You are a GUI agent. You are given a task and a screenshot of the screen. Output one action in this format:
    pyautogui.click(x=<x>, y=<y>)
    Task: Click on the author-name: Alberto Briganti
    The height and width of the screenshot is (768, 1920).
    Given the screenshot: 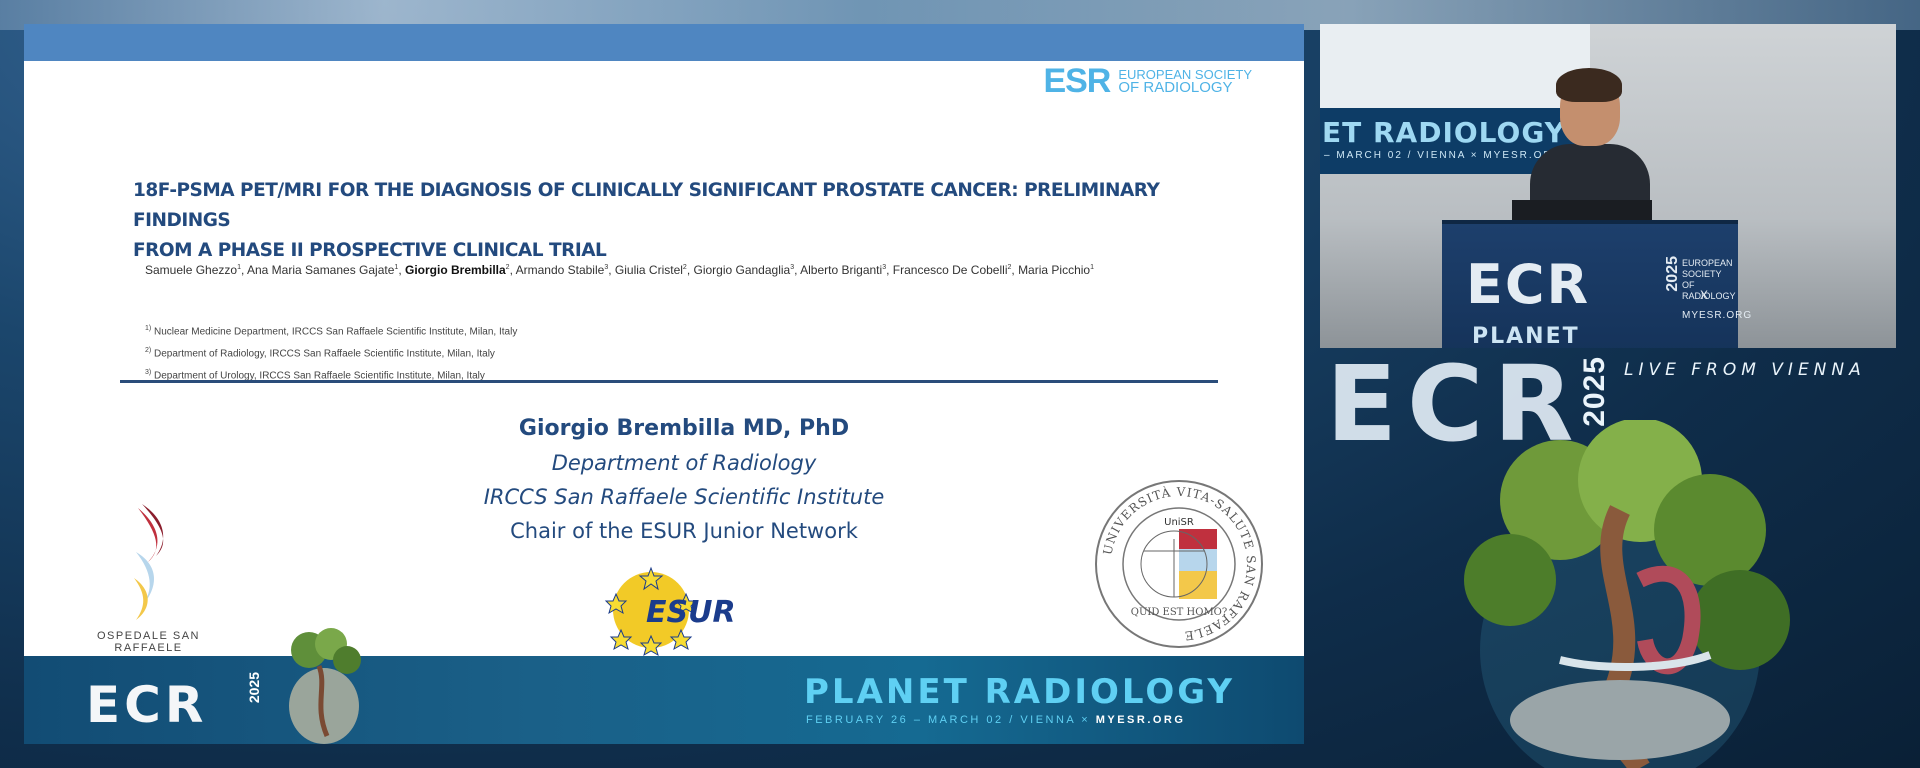 What is the action you would take?
    pyautogui.click(x=841, y=270)
    